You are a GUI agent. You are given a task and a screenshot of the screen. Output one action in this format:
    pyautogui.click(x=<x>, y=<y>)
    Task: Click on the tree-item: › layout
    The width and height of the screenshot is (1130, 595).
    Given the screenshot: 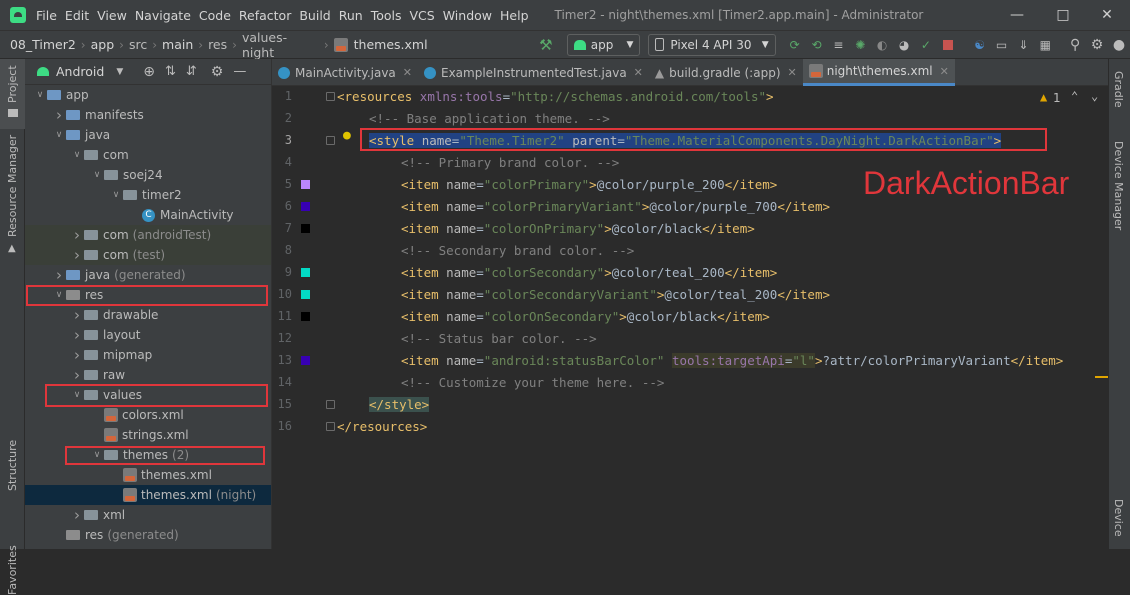 What is the action you would take?
    pyautogui.click(x=148, y=335)
    